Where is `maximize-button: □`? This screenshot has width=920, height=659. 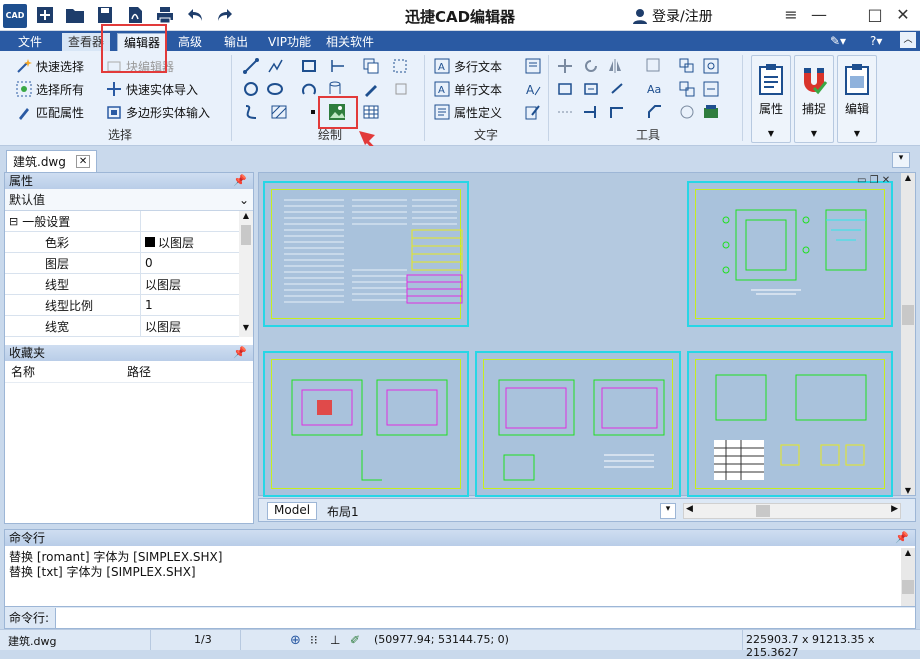 maximize-button: □ is located at coordinates (875, 15).